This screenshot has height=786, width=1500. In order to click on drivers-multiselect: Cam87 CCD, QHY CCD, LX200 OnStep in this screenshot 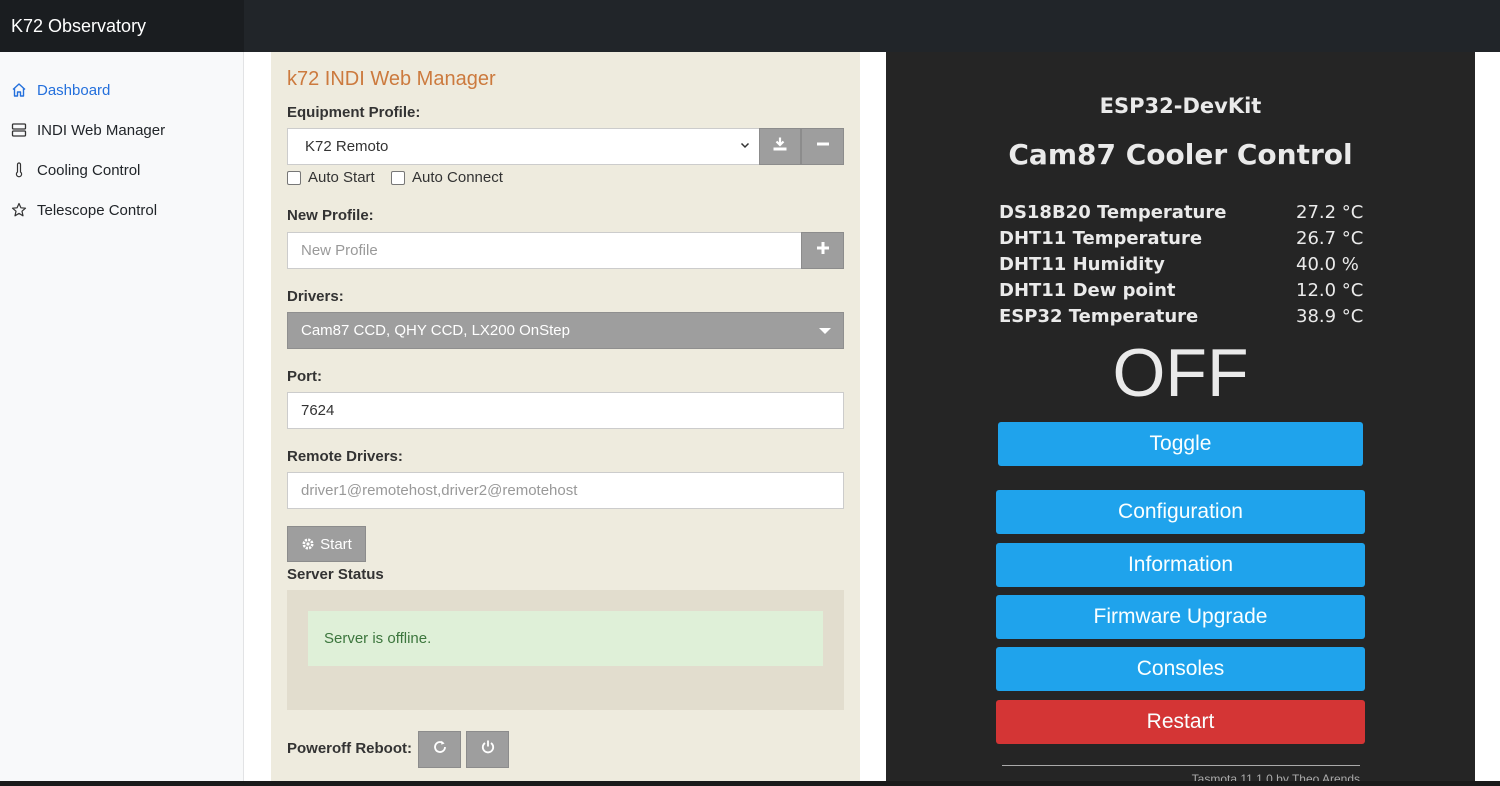, I will do `click(565, 330)`.